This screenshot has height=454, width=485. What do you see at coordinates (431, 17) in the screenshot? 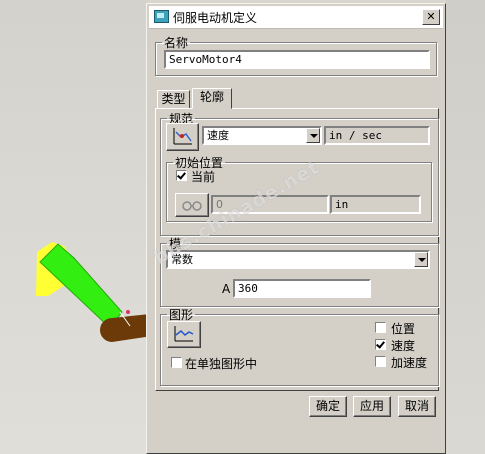
I see `close-button: ✕` at bounding box center [431, 17].